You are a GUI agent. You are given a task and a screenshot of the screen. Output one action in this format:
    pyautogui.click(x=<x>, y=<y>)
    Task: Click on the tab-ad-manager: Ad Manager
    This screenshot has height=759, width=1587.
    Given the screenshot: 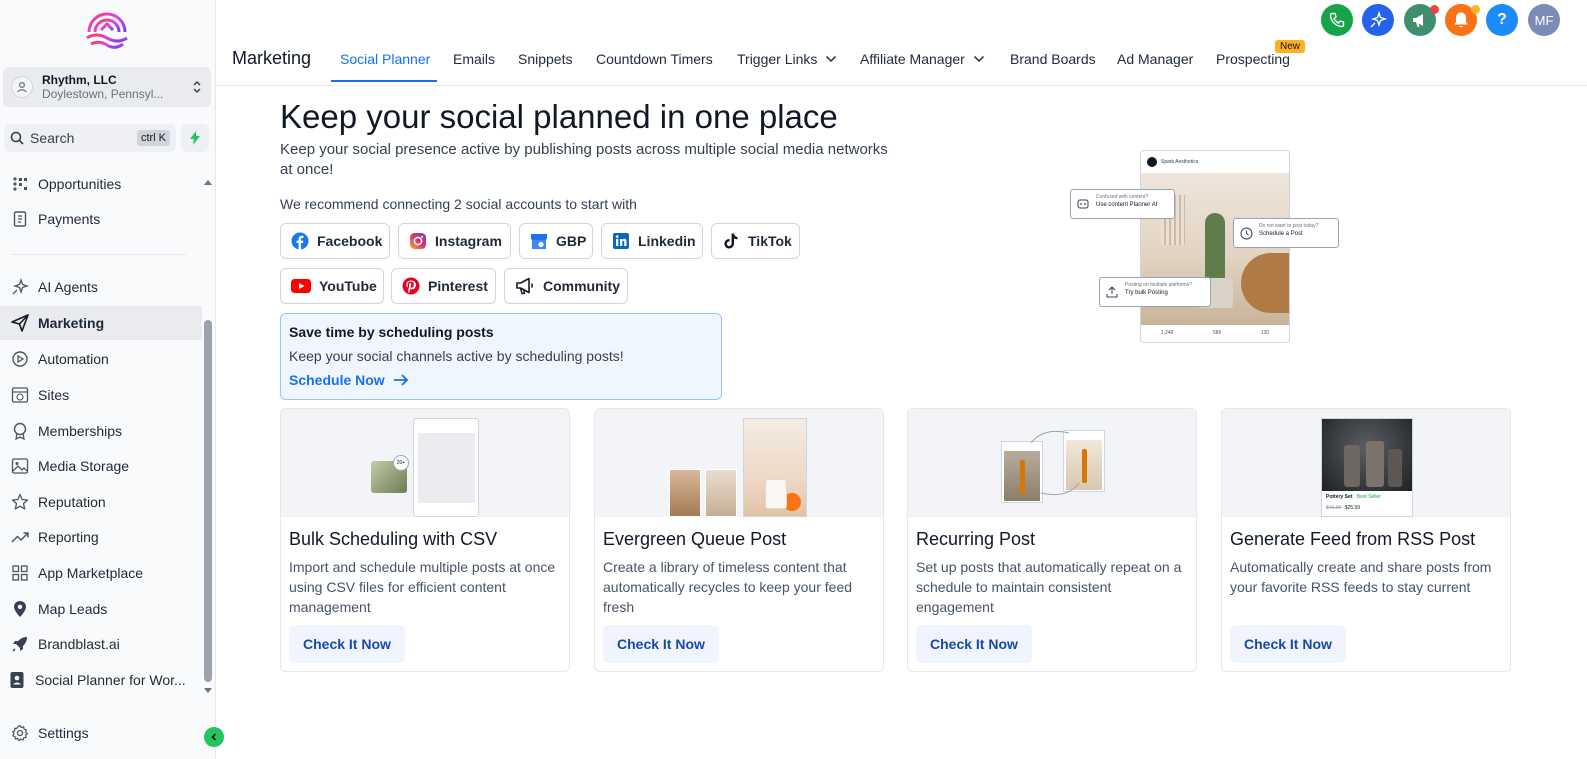 What is the action you would take?
    pyautogui.click(x=1155, y=59)
    